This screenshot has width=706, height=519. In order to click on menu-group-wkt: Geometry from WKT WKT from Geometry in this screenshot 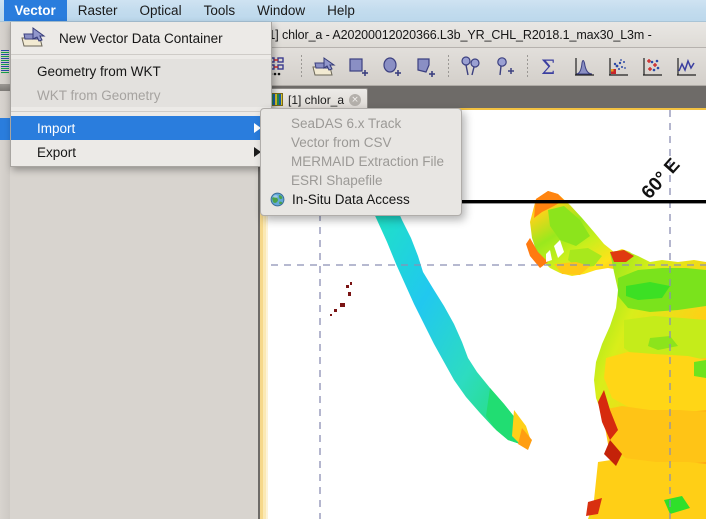, I will do `click(141, 83)`.